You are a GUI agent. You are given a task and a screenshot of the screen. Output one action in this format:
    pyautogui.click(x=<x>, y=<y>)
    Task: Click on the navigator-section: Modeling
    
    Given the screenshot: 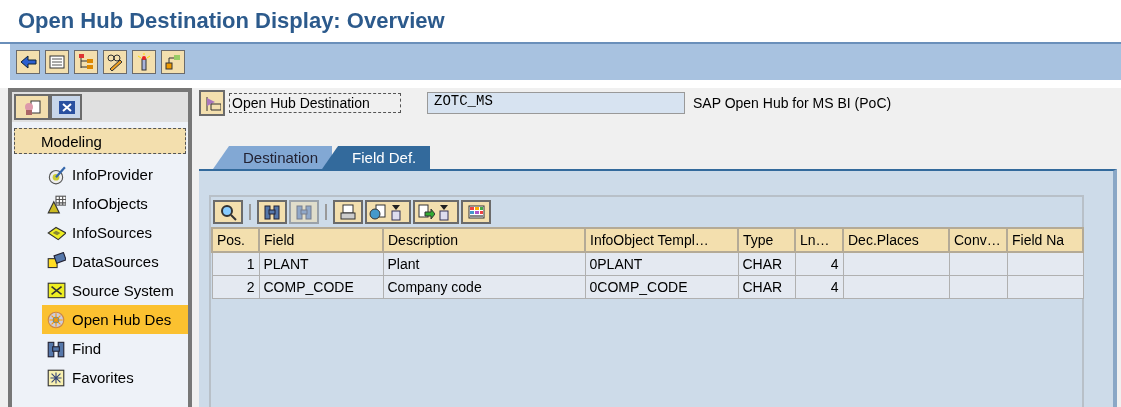 What is the action you would take?
    pyautogui.click(x=100, y=141)
    